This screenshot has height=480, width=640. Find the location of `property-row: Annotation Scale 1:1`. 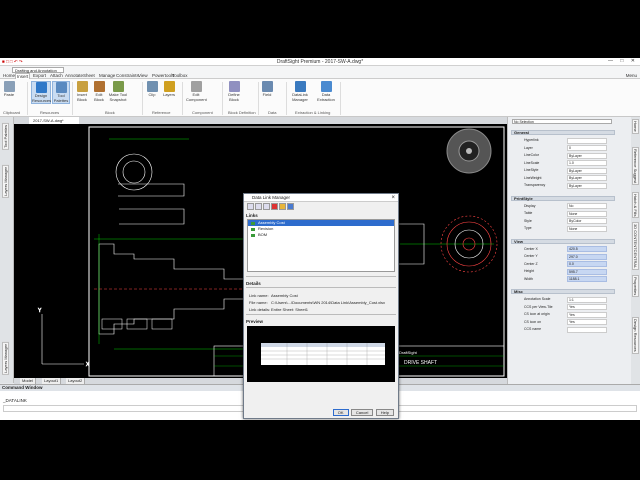

property-row: Annotation Scale 1:1 is located at coordinates (568, 300).